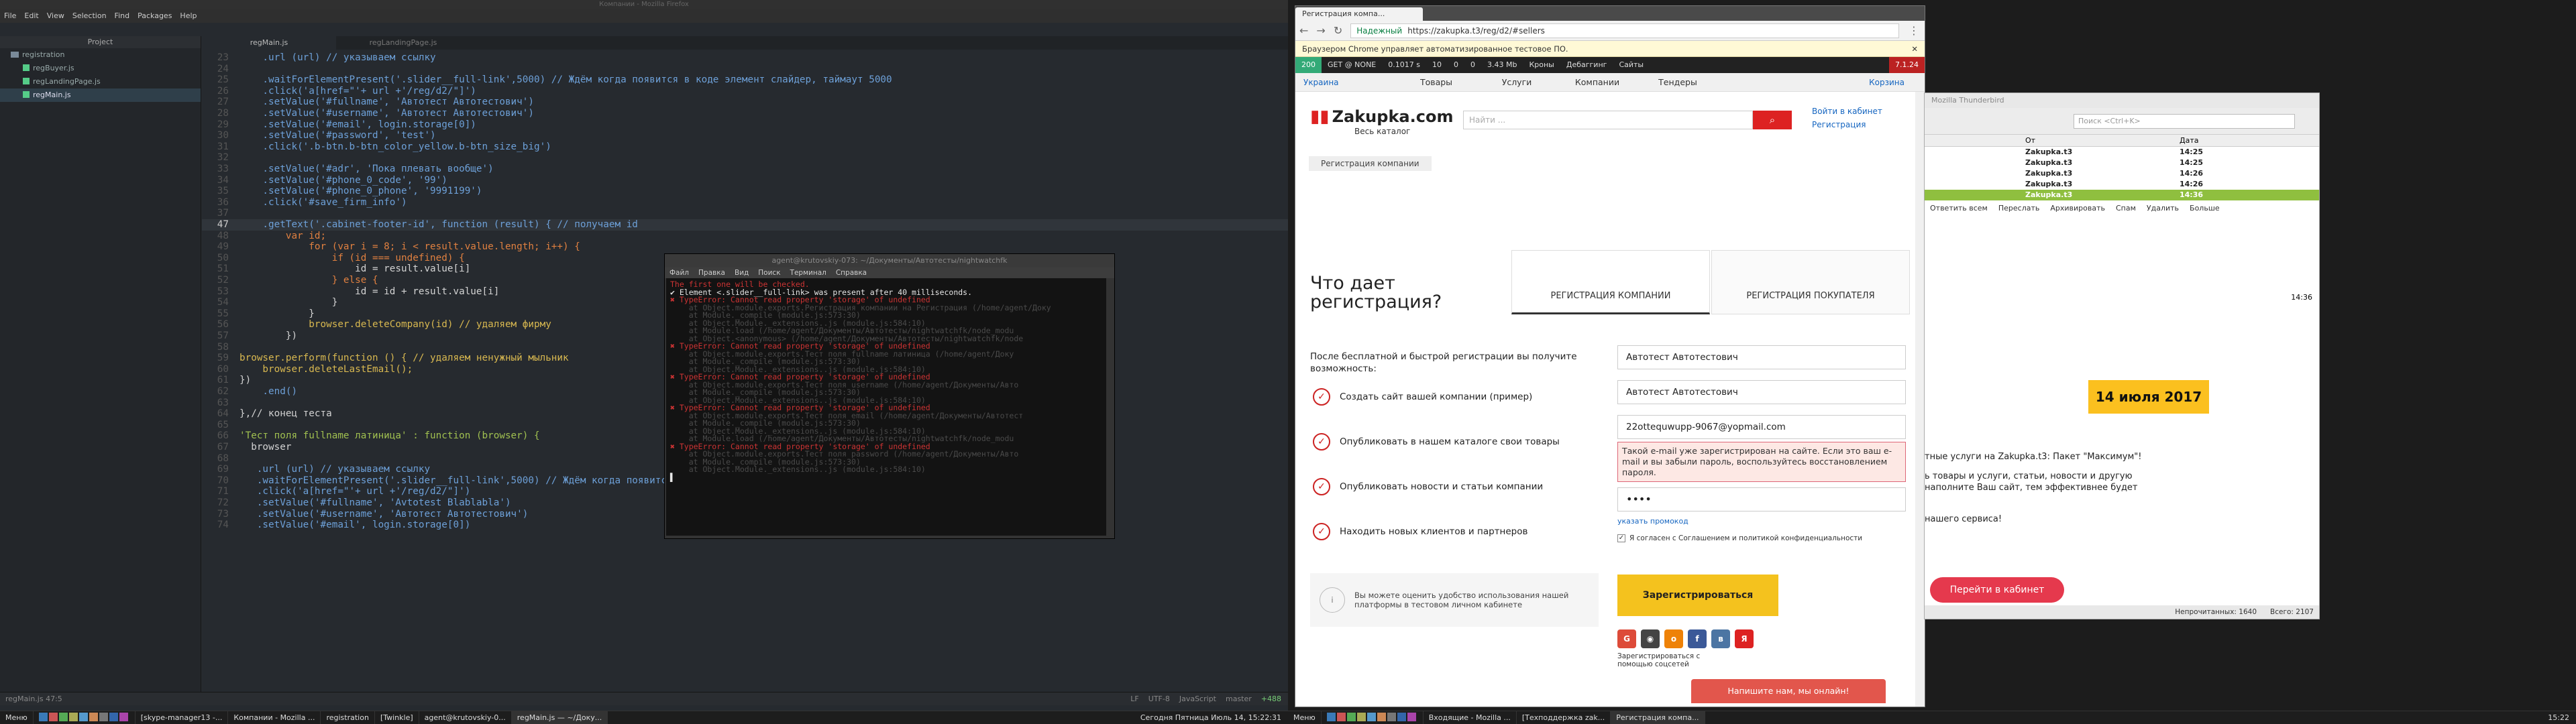 This screenshot has width=2576, height=724. Describe the element at coordinates (269, 43) in the screenshot. I see `tab-regmain: regMain.js` at that location.